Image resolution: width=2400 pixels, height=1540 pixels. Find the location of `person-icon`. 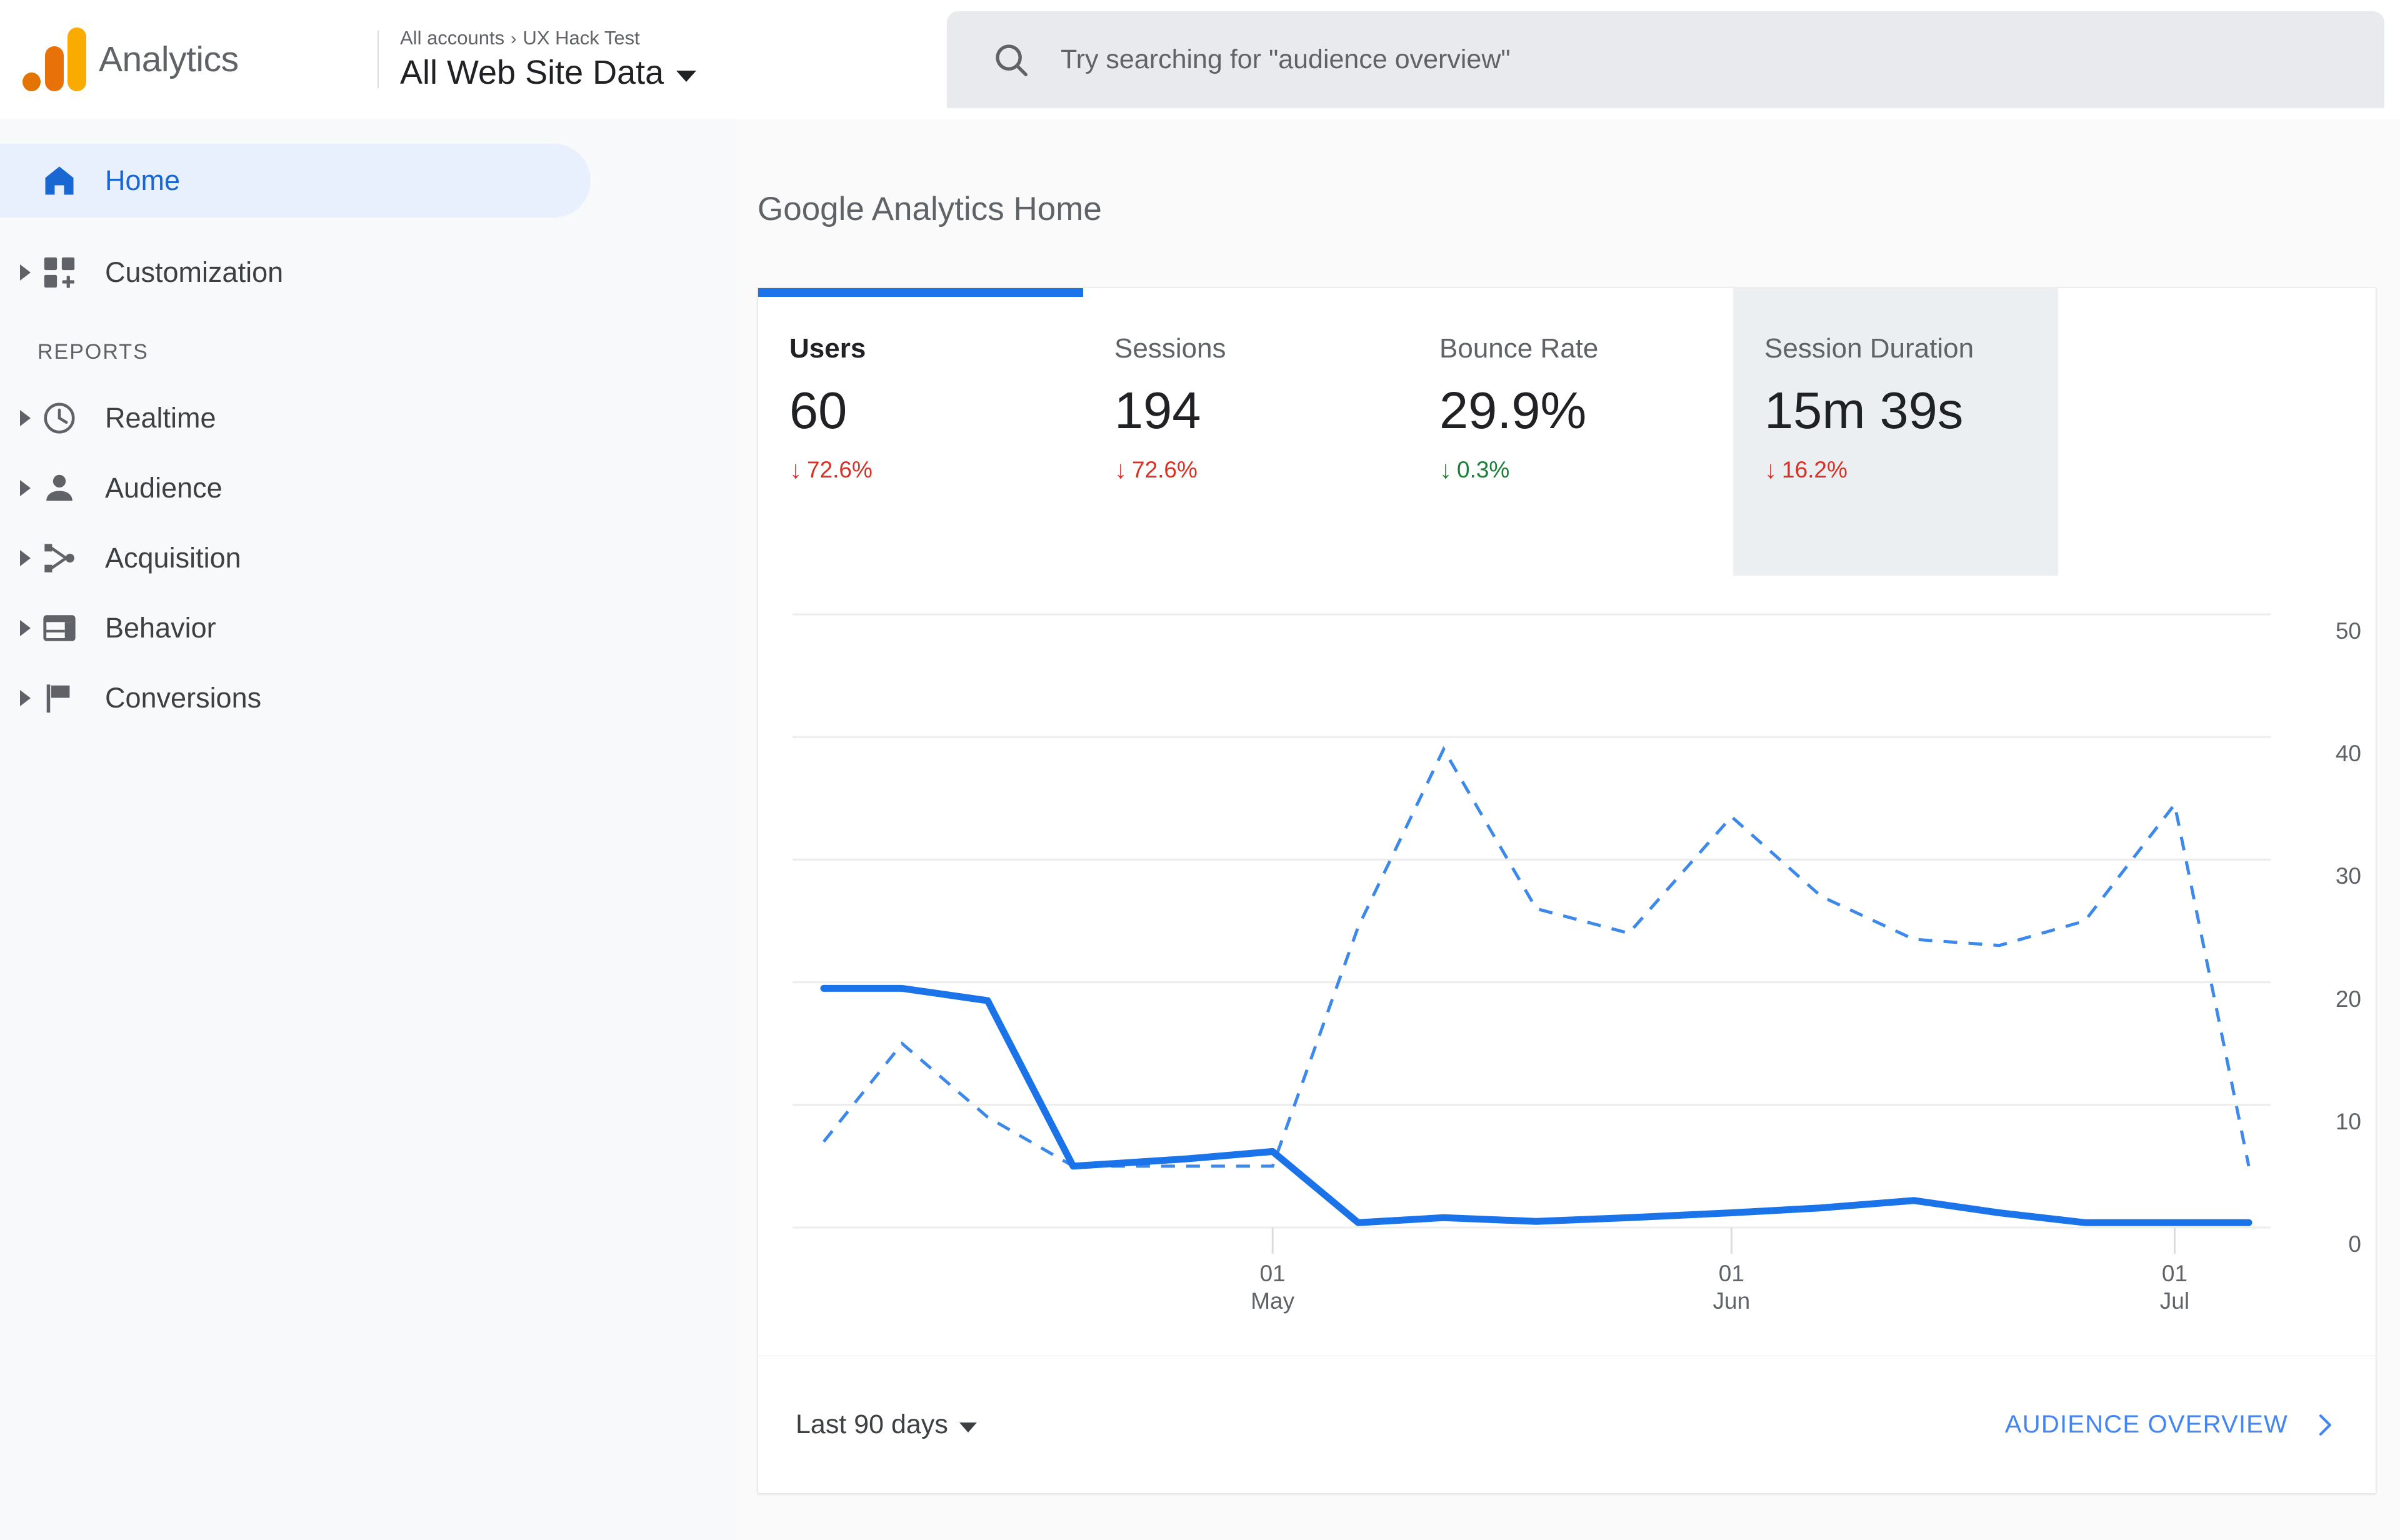

person-icon is located at coordinates (59, 488).